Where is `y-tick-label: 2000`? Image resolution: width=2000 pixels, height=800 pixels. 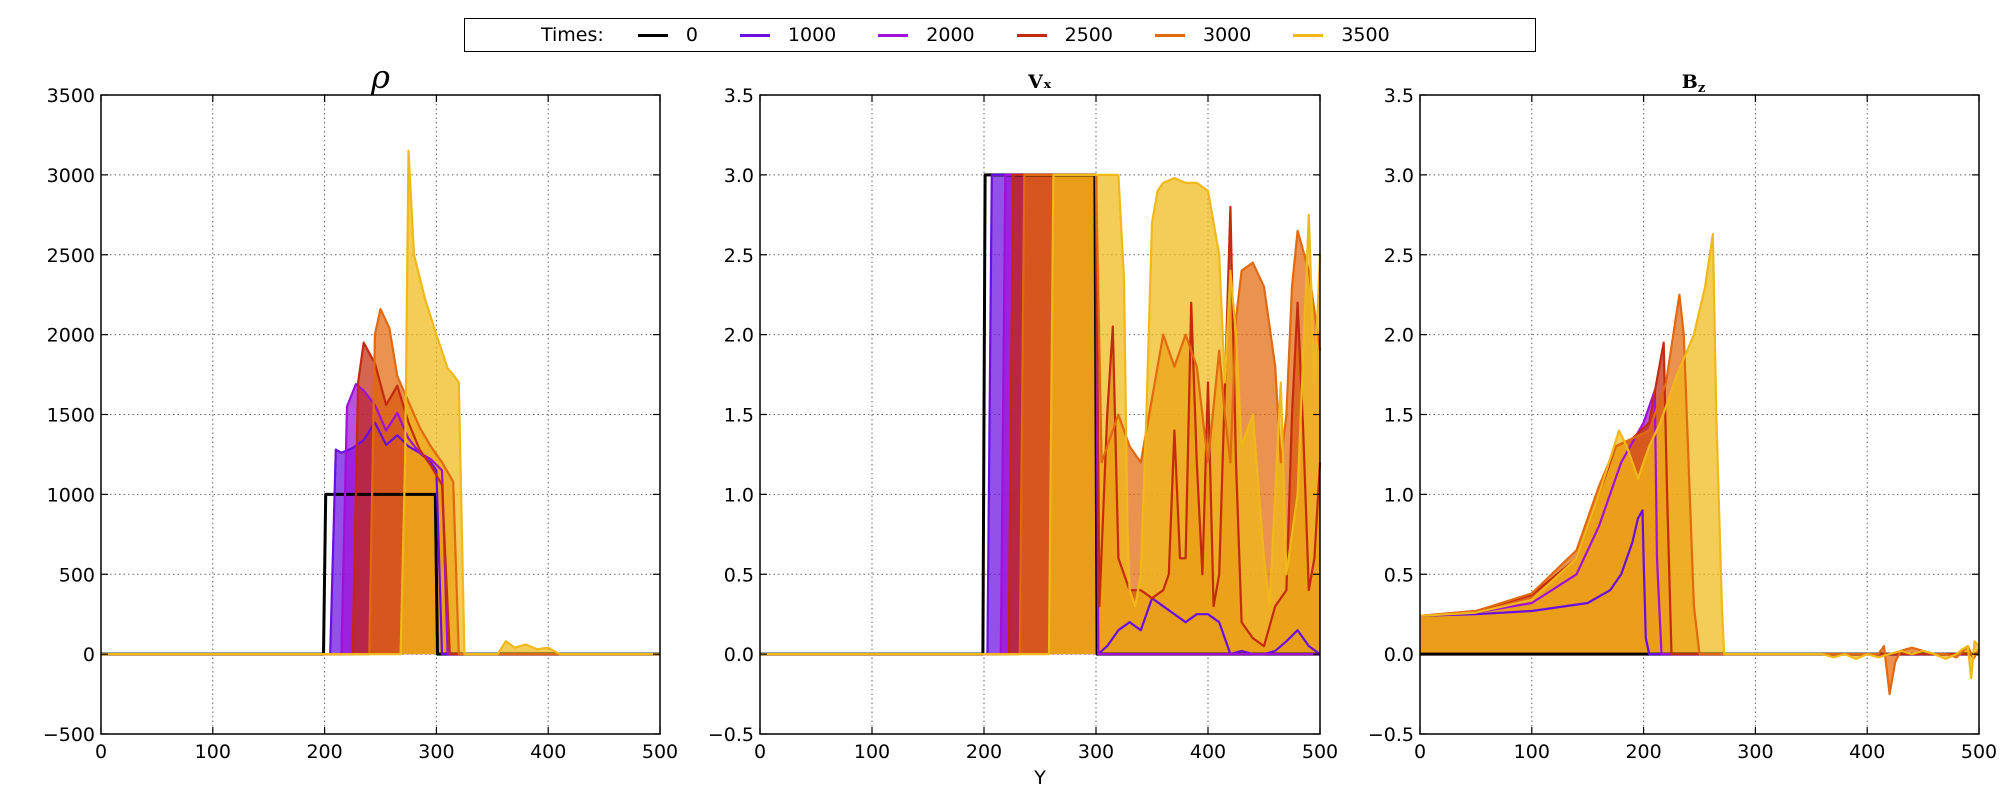 y-tick-label: 2000 is located at coordinates (71, 336).